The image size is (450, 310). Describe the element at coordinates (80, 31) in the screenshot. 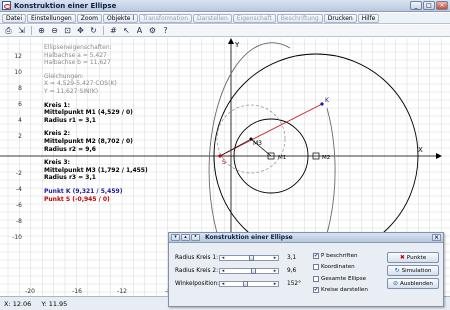

I see `pan-icon: ✥` at that location.